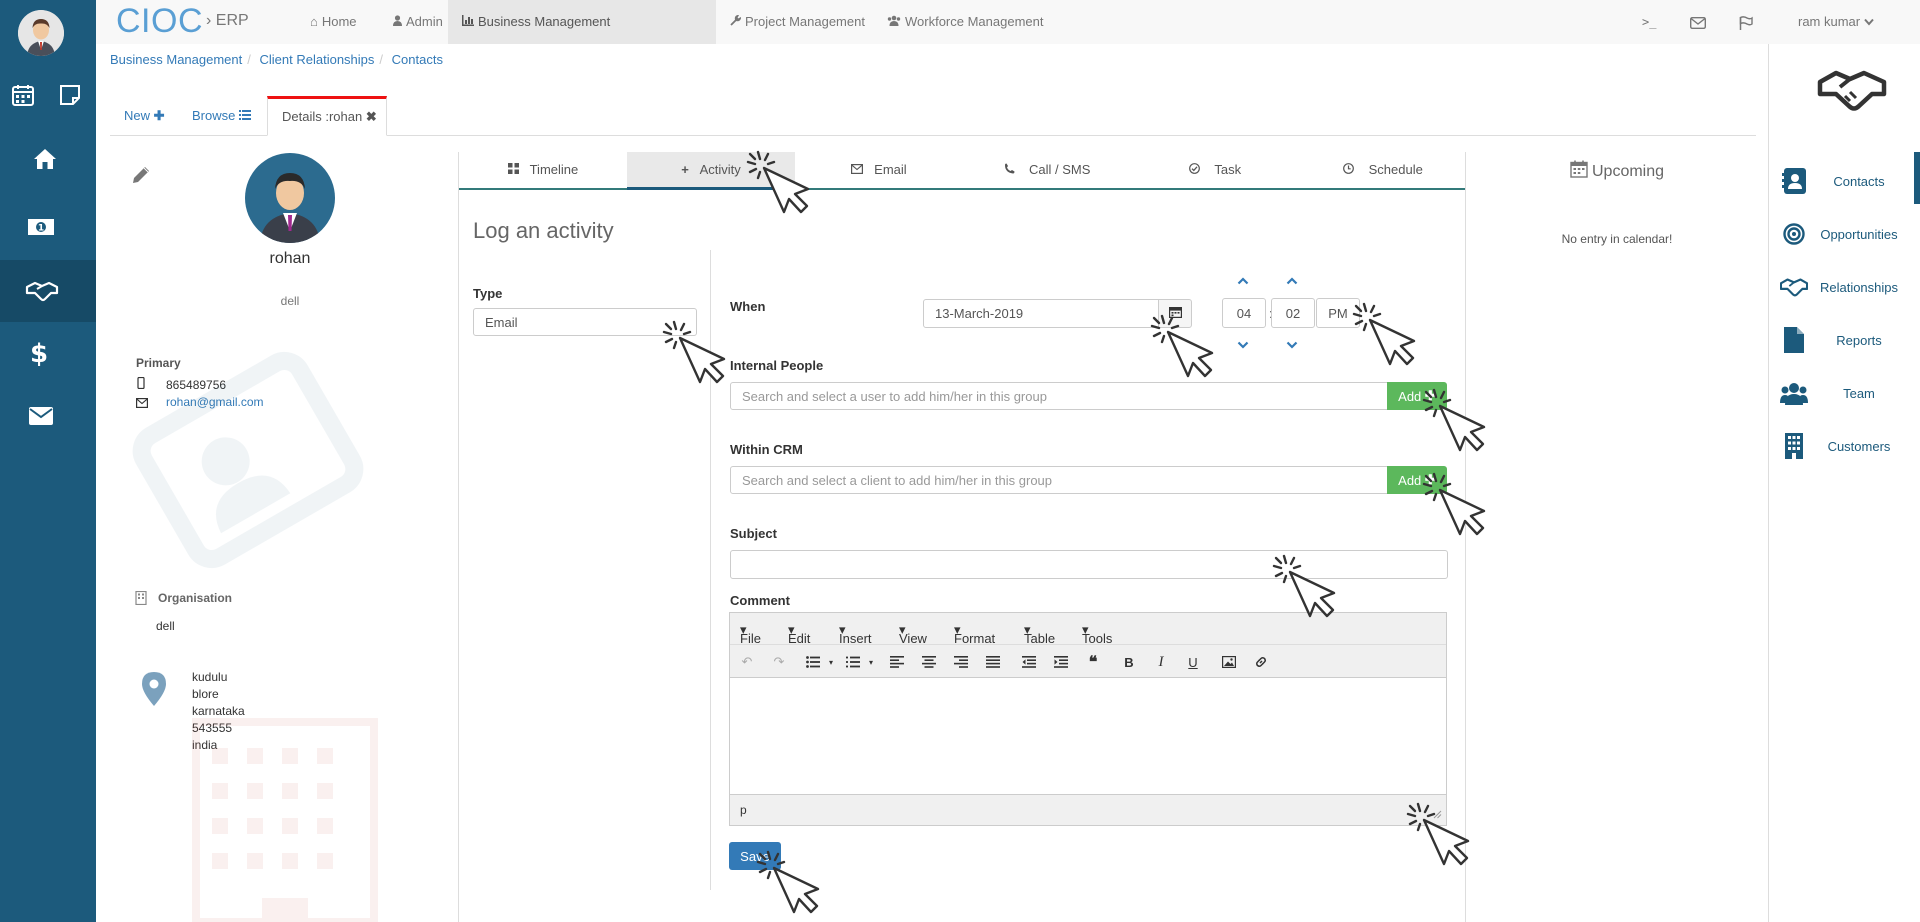 The width and height of the screenshot is (1920, 922). I want to click on watermark-contact-icon, so click(248, 460).